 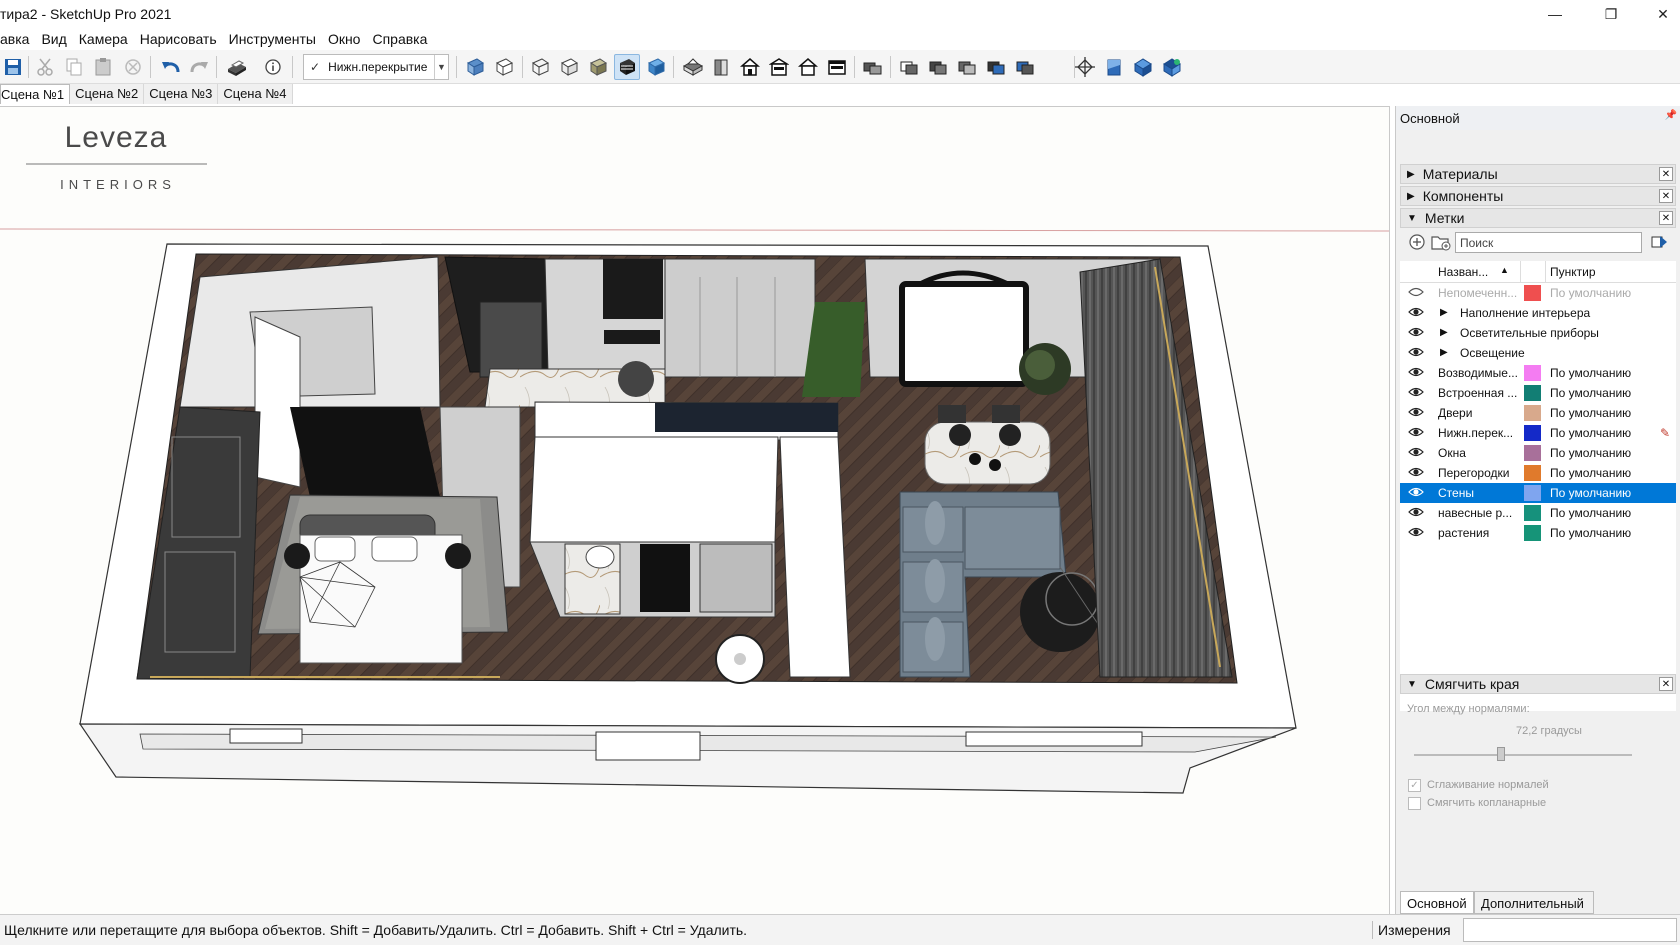 I want to click on toggle-terrain-icon, so click(x=1114, y=67).